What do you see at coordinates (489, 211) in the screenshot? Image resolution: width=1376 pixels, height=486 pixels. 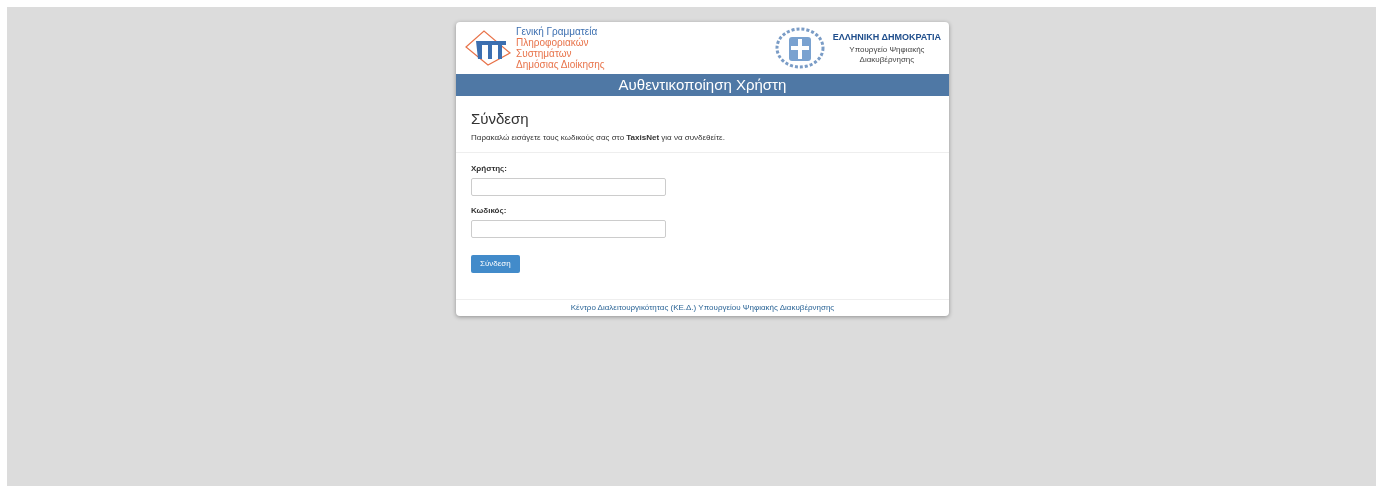 I see `field-label: Κωδικός:` at bounding box center [489, 211].